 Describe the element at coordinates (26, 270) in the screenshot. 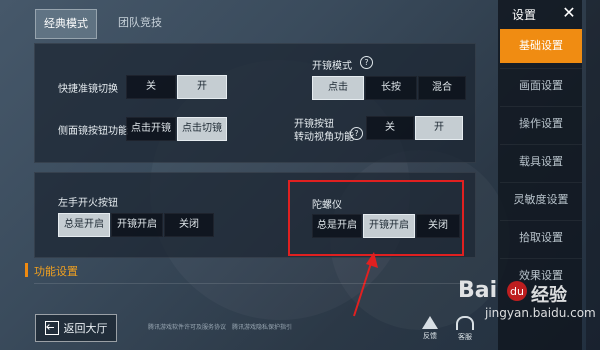

I see `section-accent-bar` at that location.